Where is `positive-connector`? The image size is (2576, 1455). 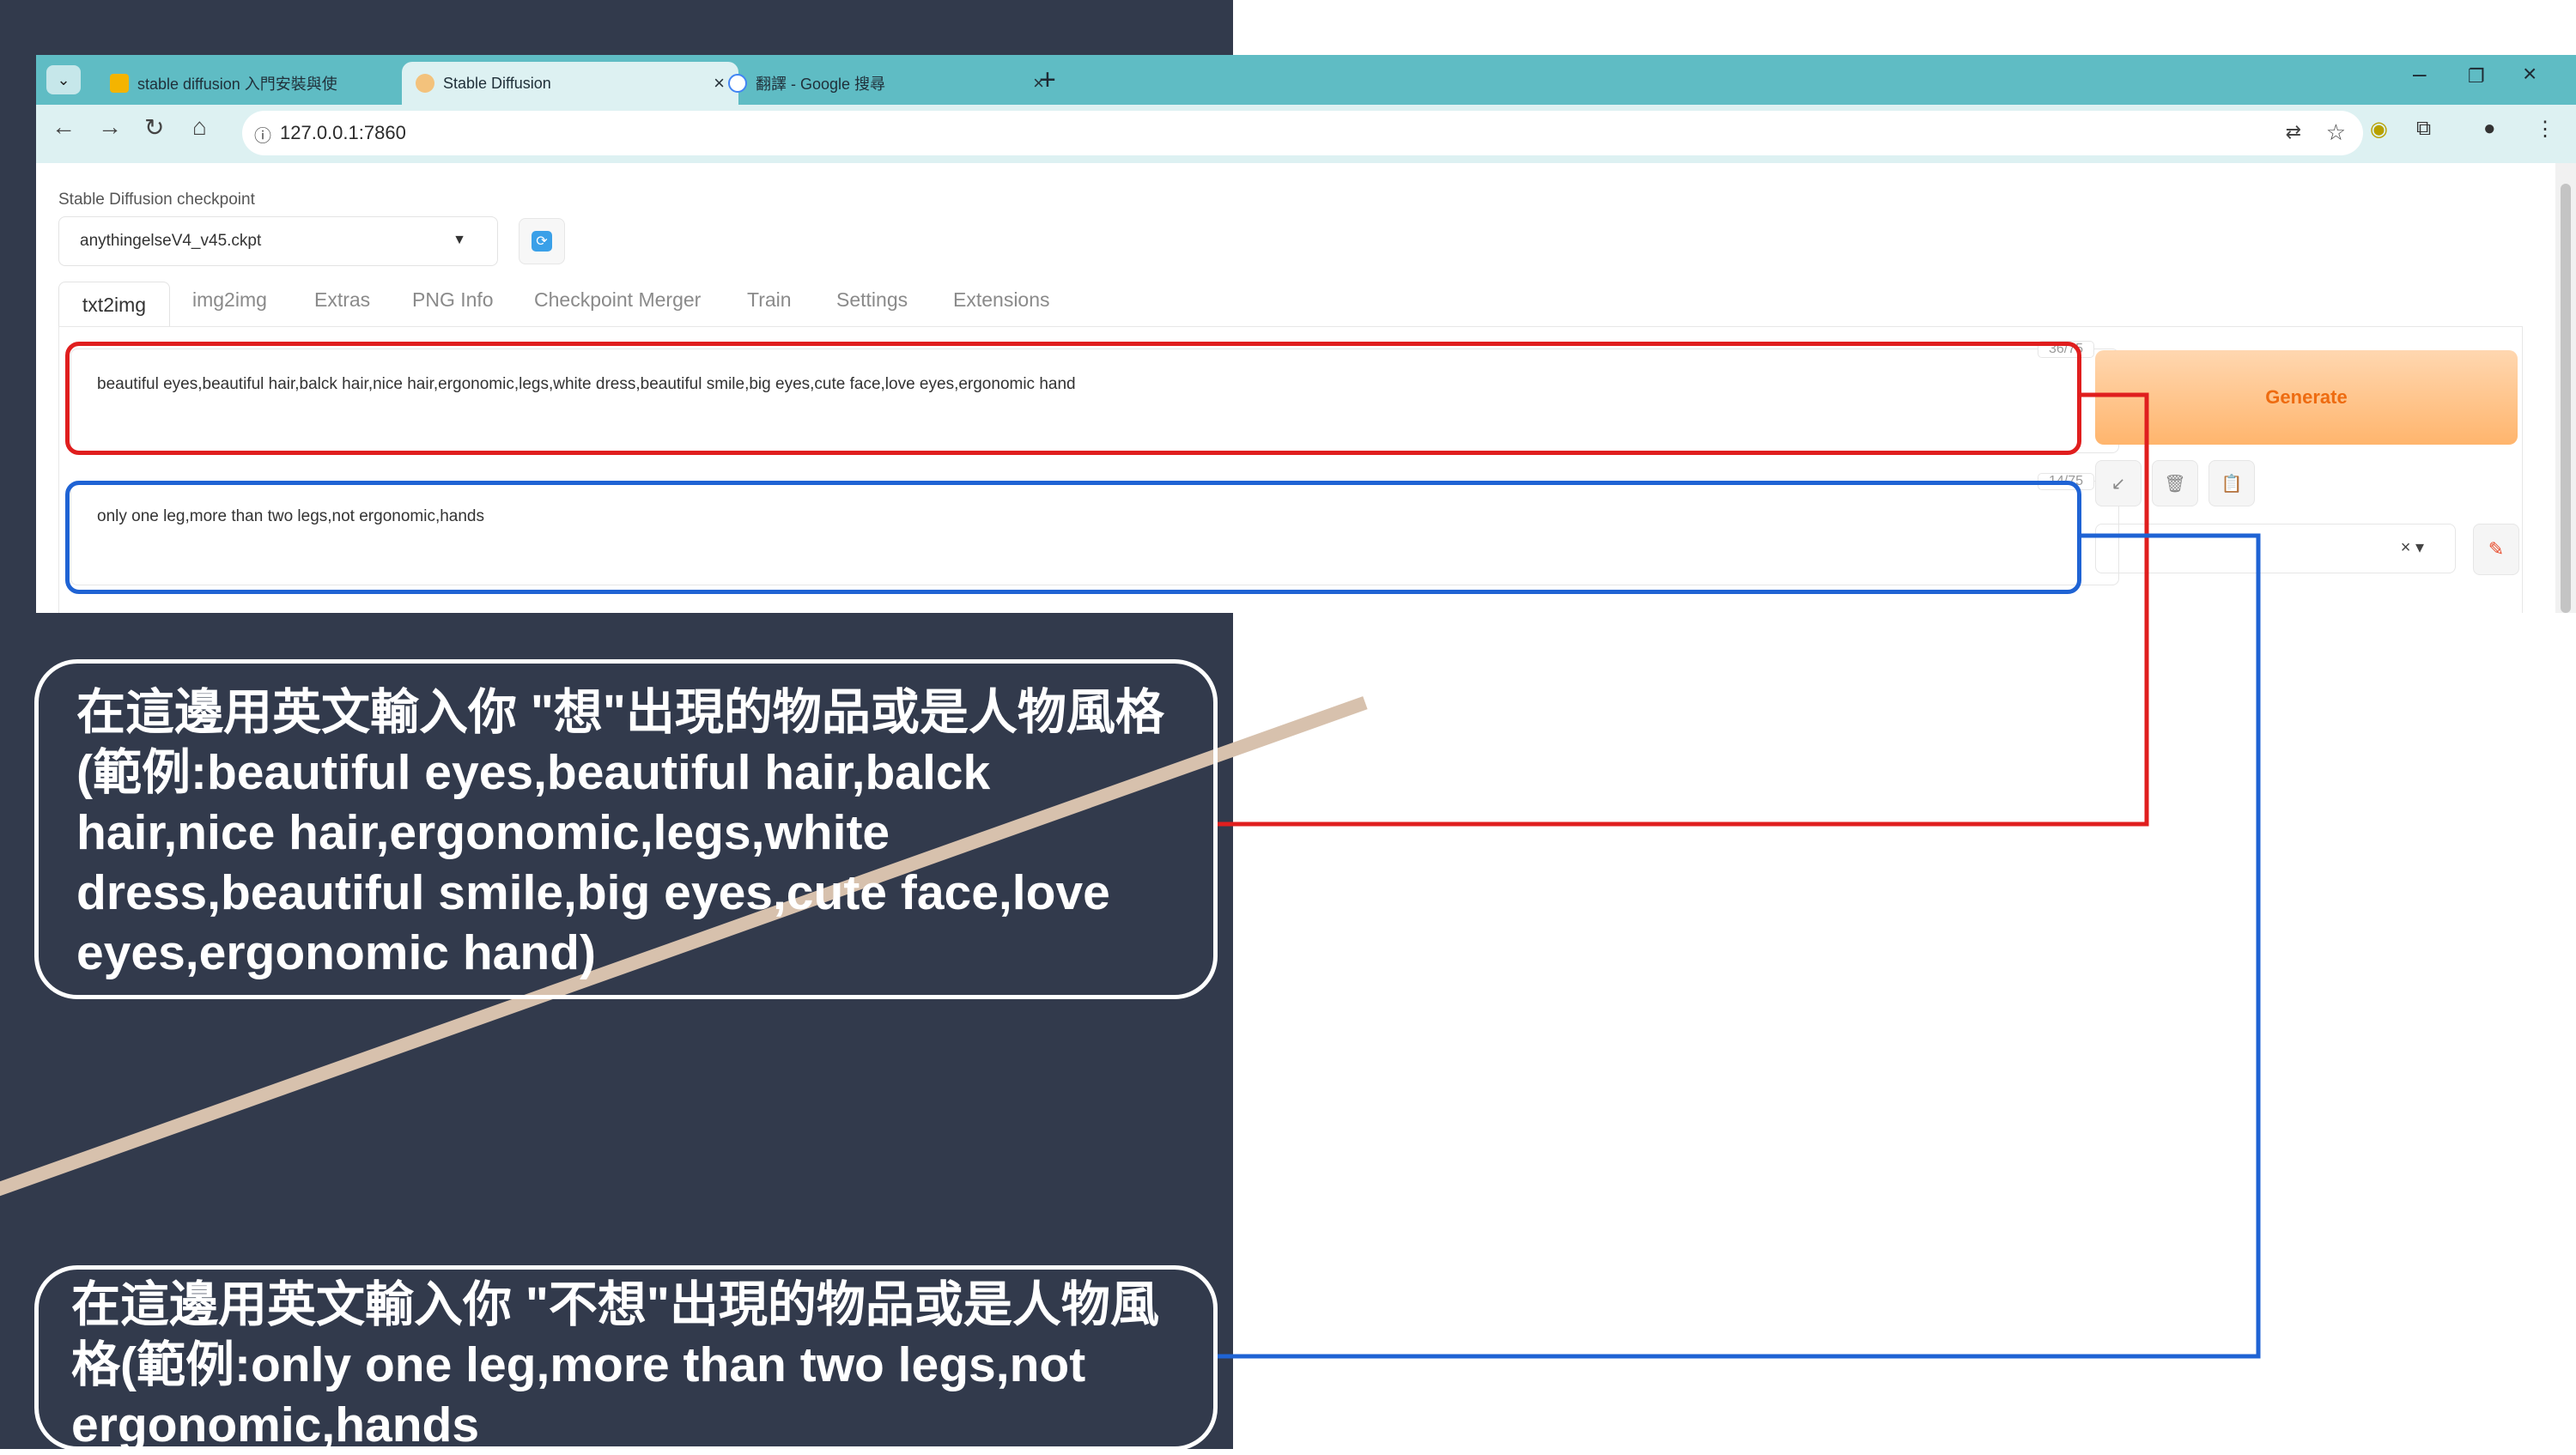
positive-connector is located at coordinates (1683, 610).